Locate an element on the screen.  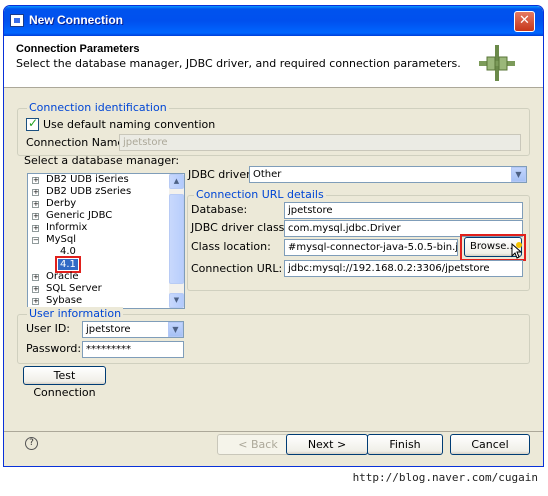
jdbc-driver-label: JDBC driver: is located at coordinates (221, 174).